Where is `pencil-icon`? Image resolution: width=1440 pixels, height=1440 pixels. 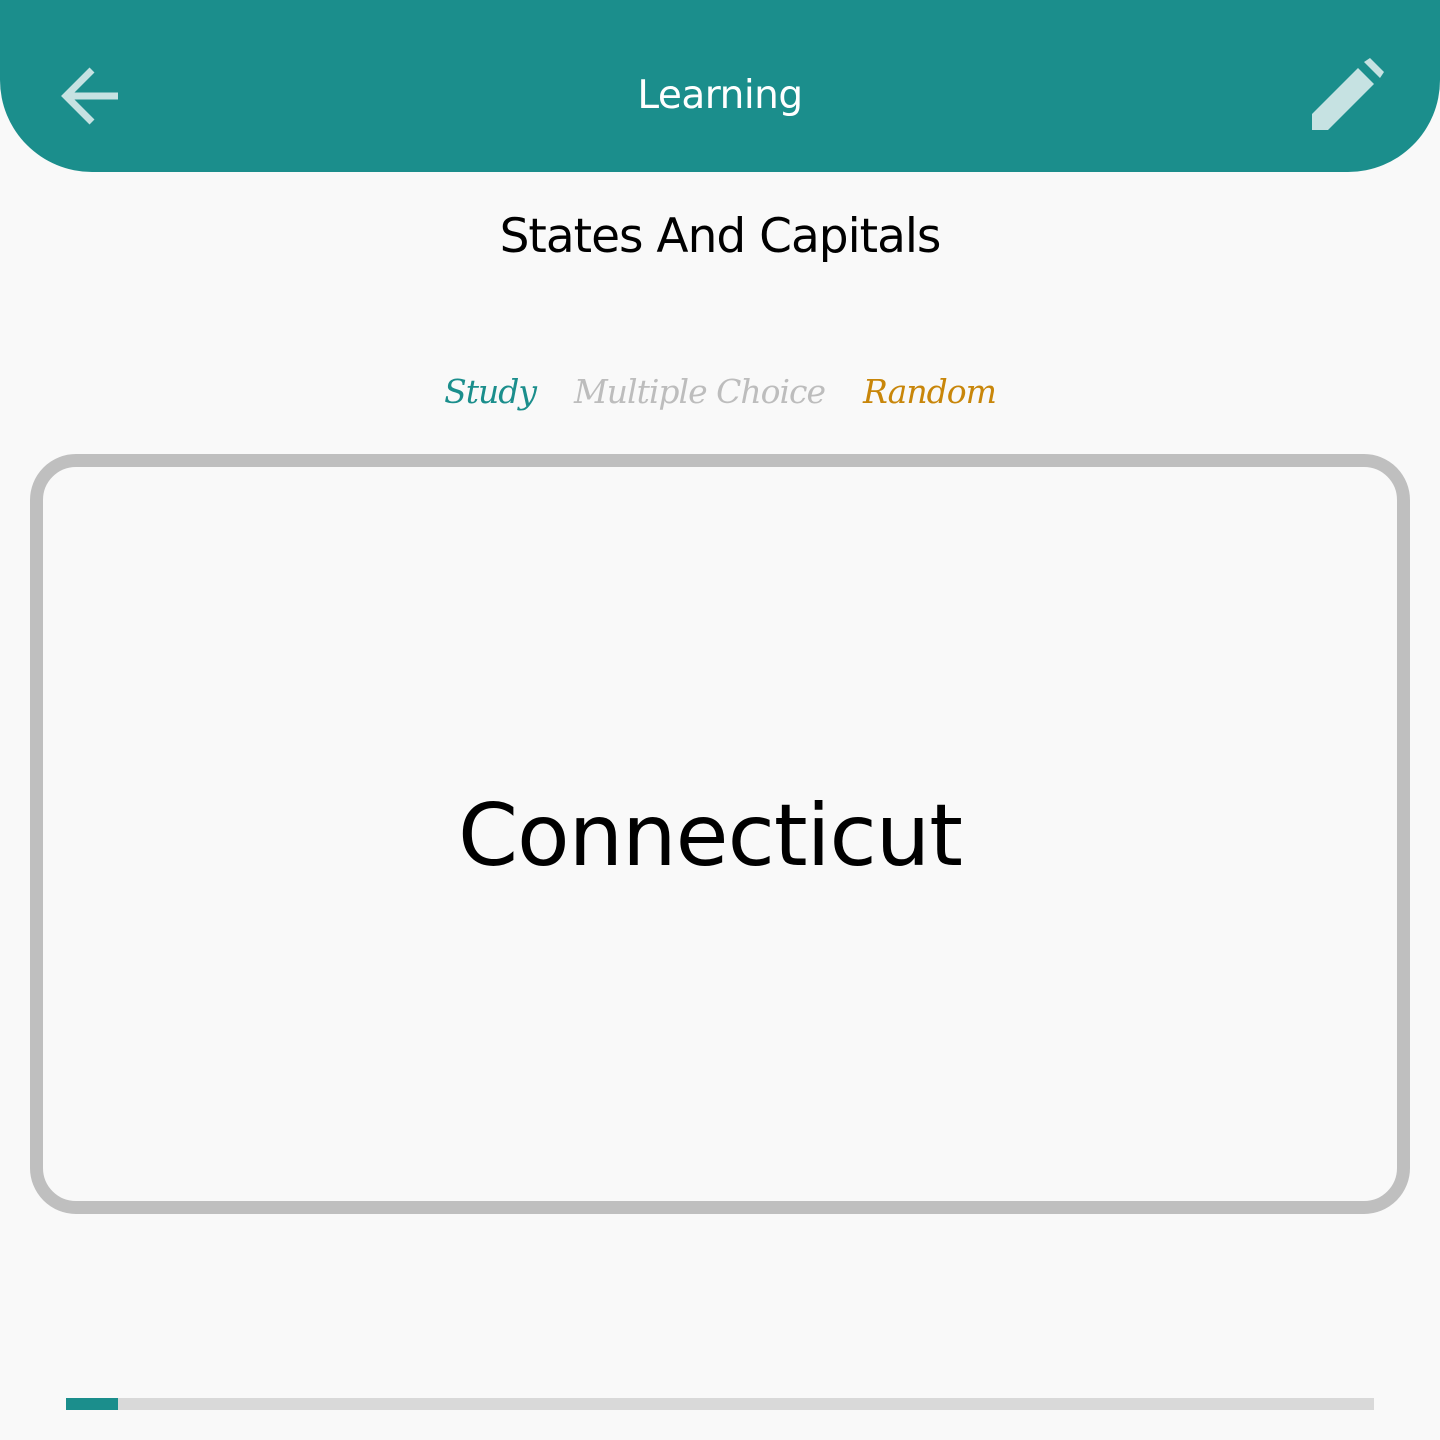 pencil-icon is located at coordinates (1348, 94).